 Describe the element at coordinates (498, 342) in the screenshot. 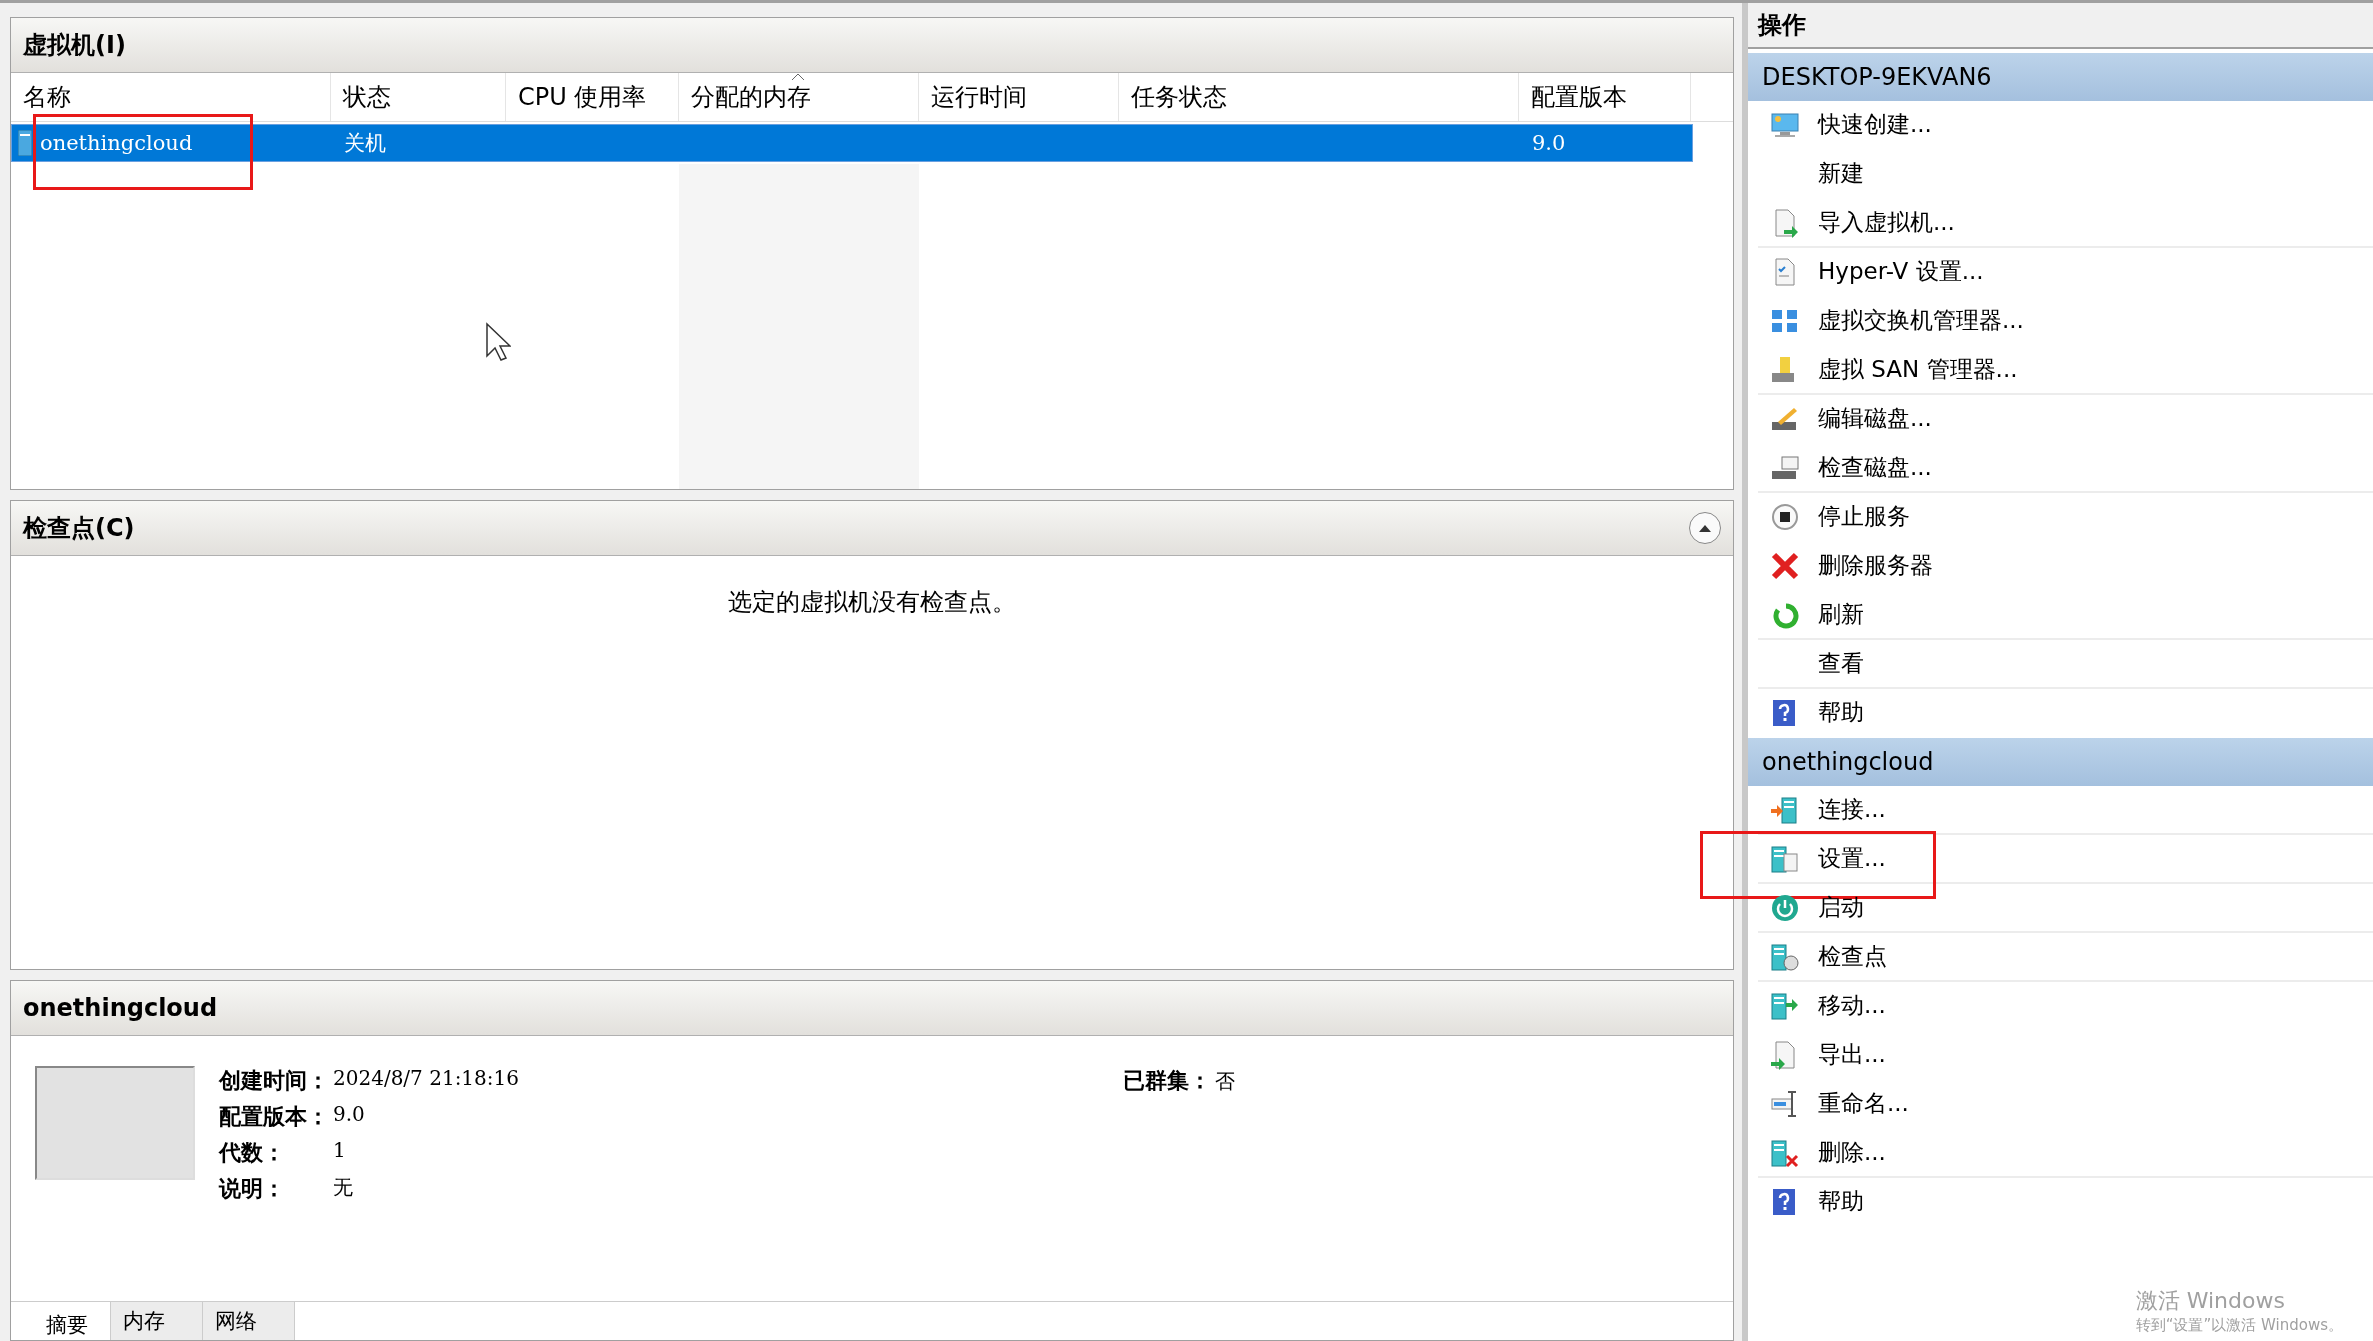

I see `mouse-cursor-icon` at that location.